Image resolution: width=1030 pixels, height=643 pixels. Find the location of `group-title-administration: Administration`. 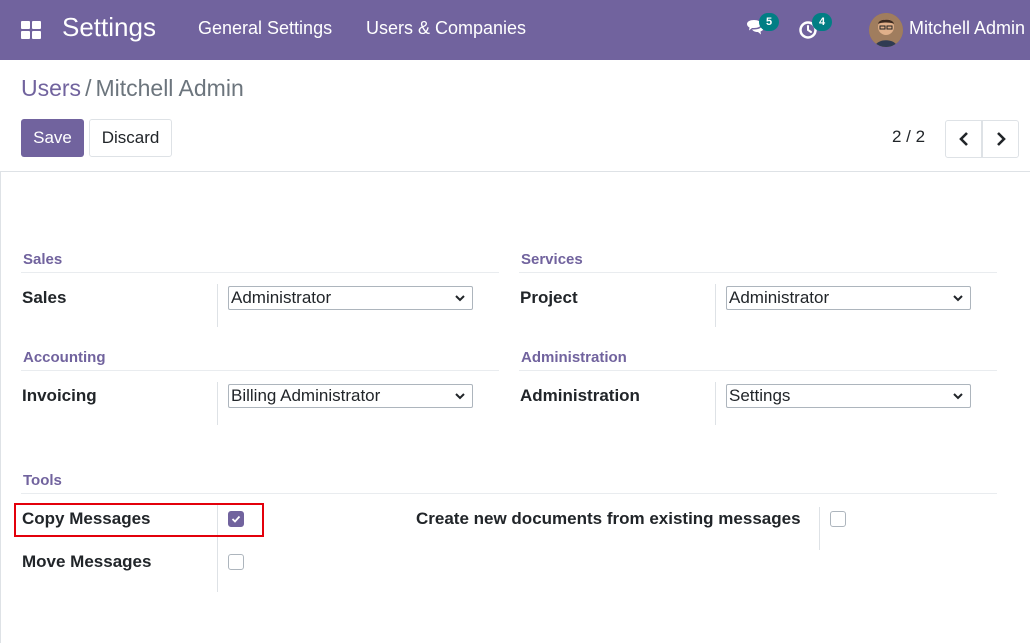

group-title-administration: Administration is located at coordinates (574, 357).